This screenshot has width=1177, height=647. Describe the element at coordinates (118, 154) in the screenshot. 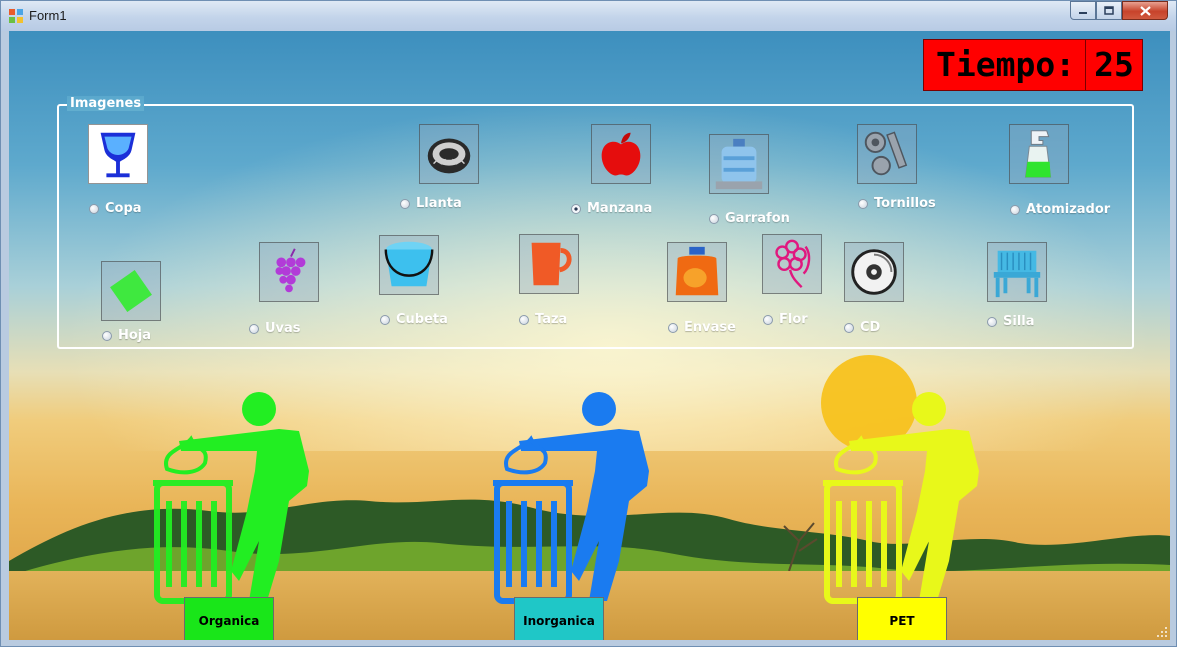

I see `wine-glass-icon` at that location.